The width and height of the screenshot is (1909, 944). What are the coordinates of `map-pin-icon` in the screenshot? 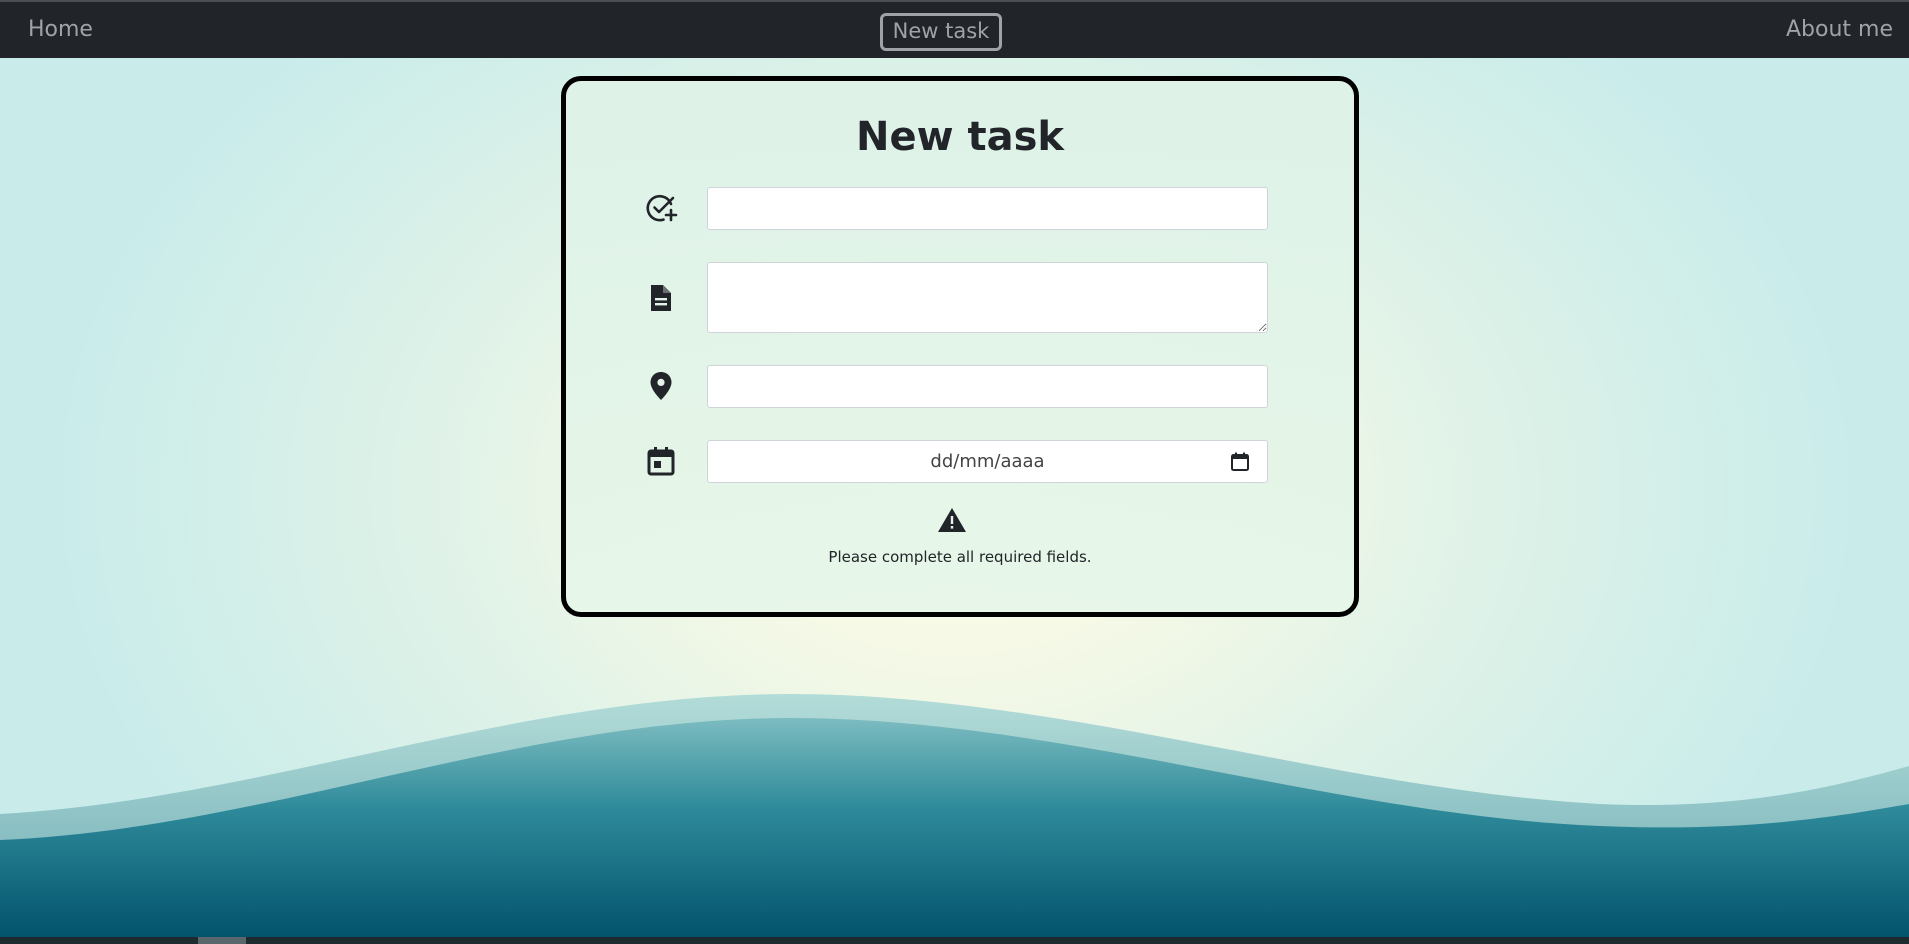 It's located at (661, 386).